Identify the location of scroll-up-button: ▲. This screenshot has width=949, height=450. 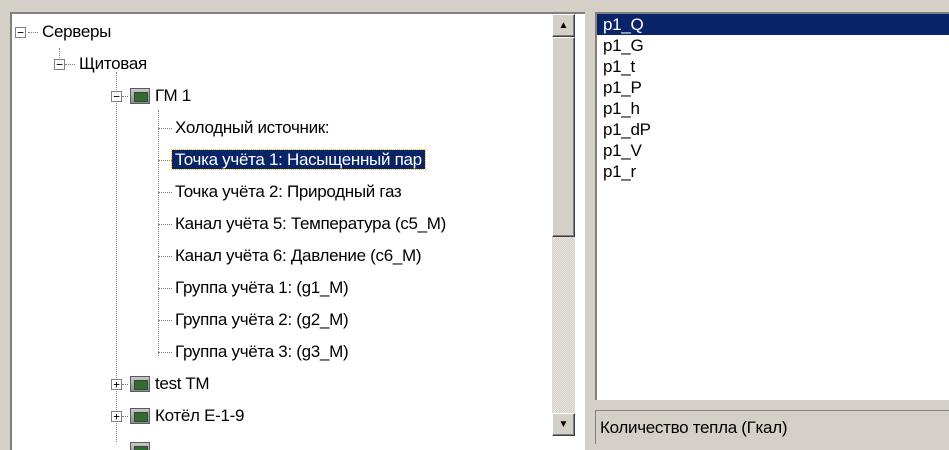
(563, 25).